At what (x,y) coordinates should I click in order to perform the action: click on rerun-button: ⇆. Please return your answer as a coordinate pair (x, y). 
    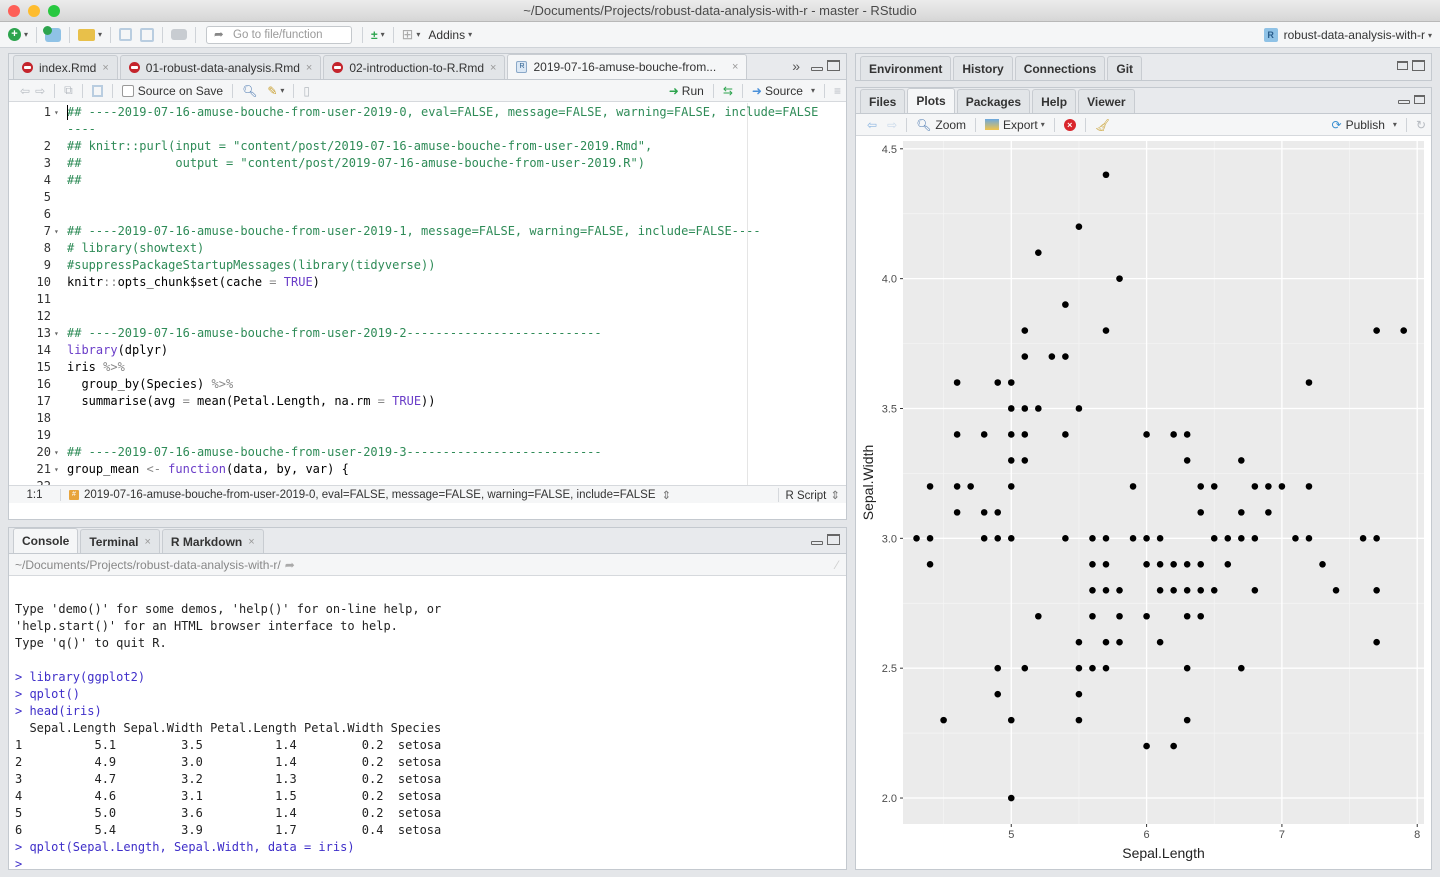
    Looking at the image, I should click on (728, 91).